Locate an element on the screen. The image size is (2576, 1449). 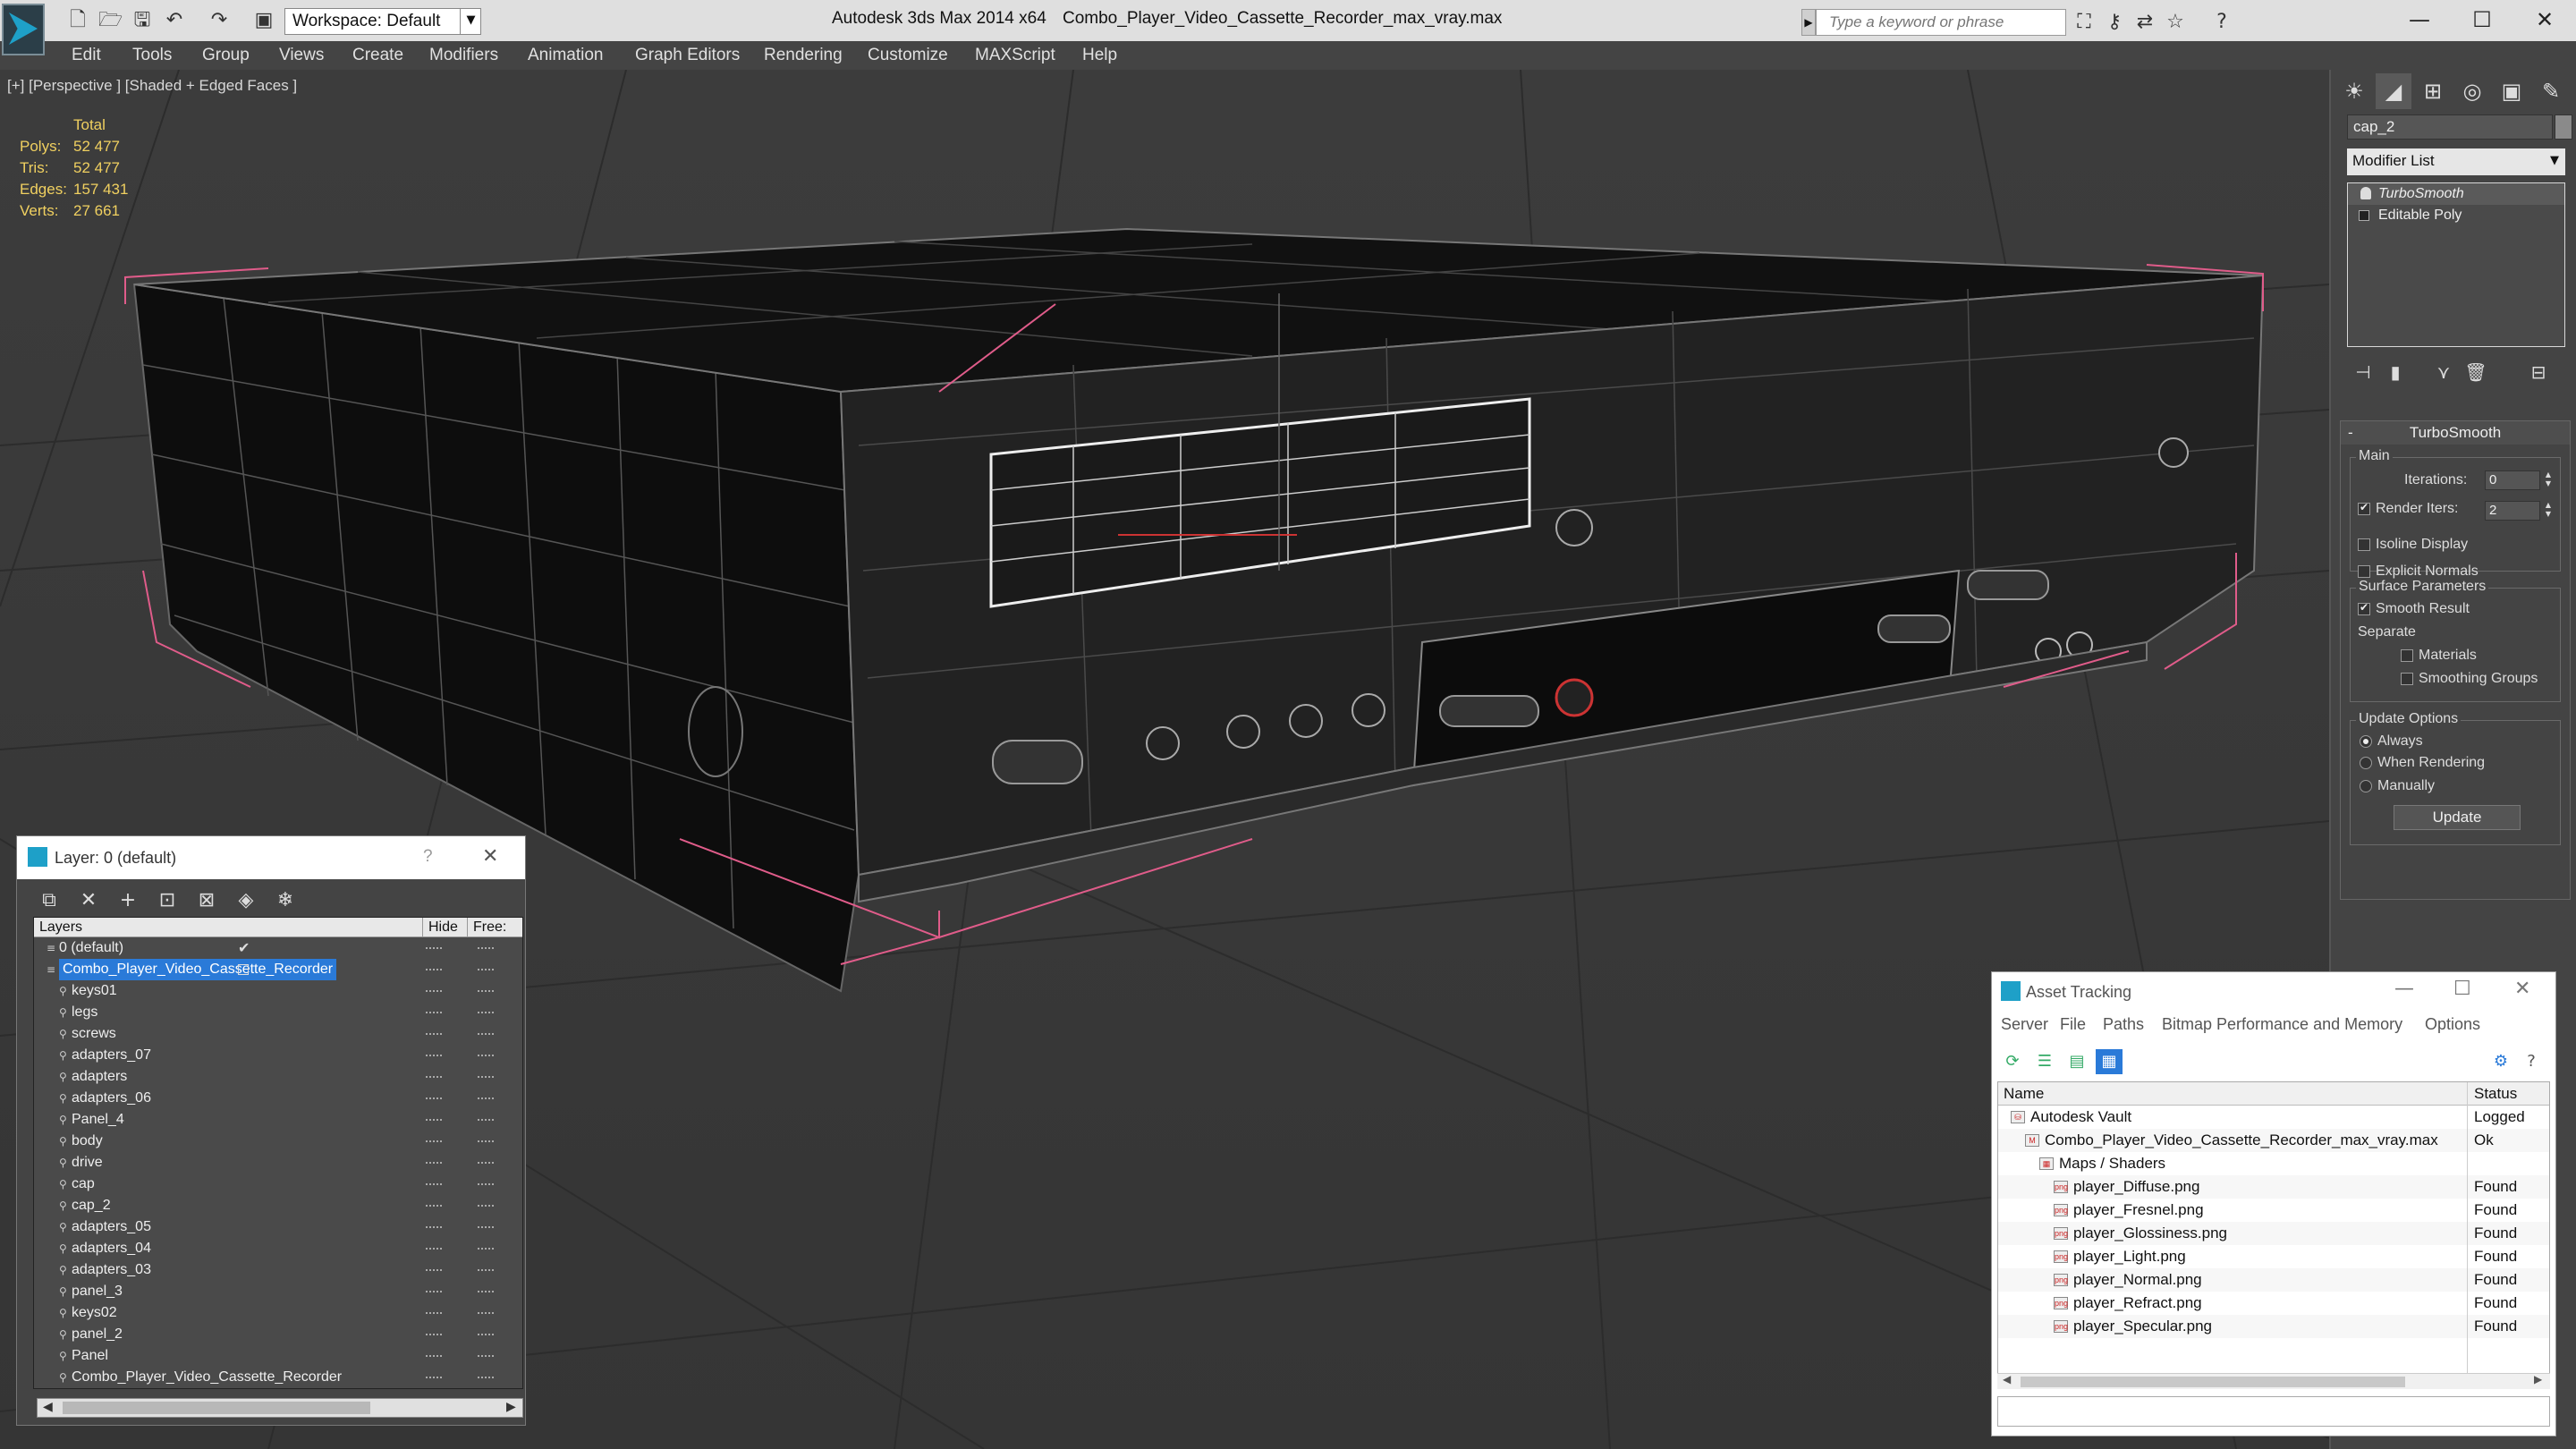
select-objects-icon: ⊡ is located at coordinates (167, 900).